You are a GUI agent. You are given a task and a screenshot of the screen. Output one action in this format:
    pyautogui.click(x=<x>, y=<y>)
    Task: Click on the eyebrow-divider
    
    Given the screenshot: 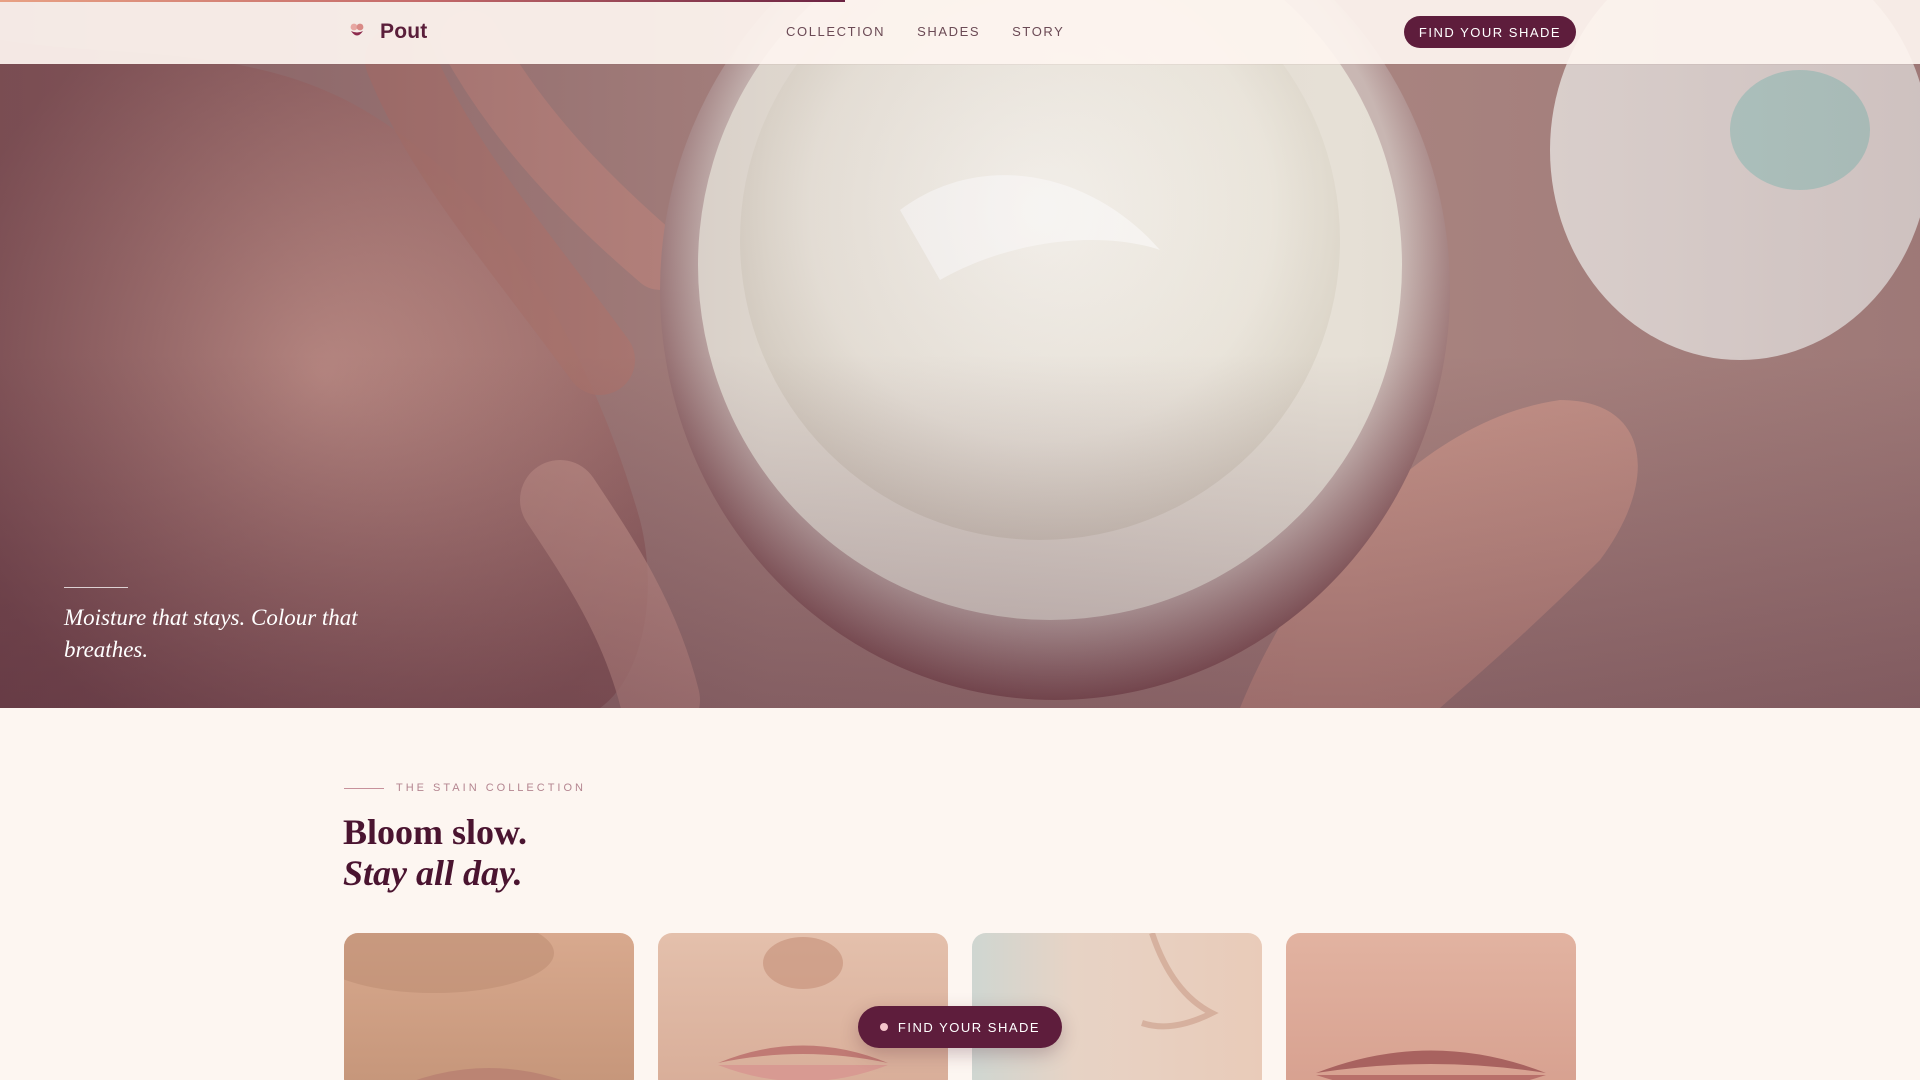 What is the action you would take?
    pyautogui.click(x=364, y=788)
    